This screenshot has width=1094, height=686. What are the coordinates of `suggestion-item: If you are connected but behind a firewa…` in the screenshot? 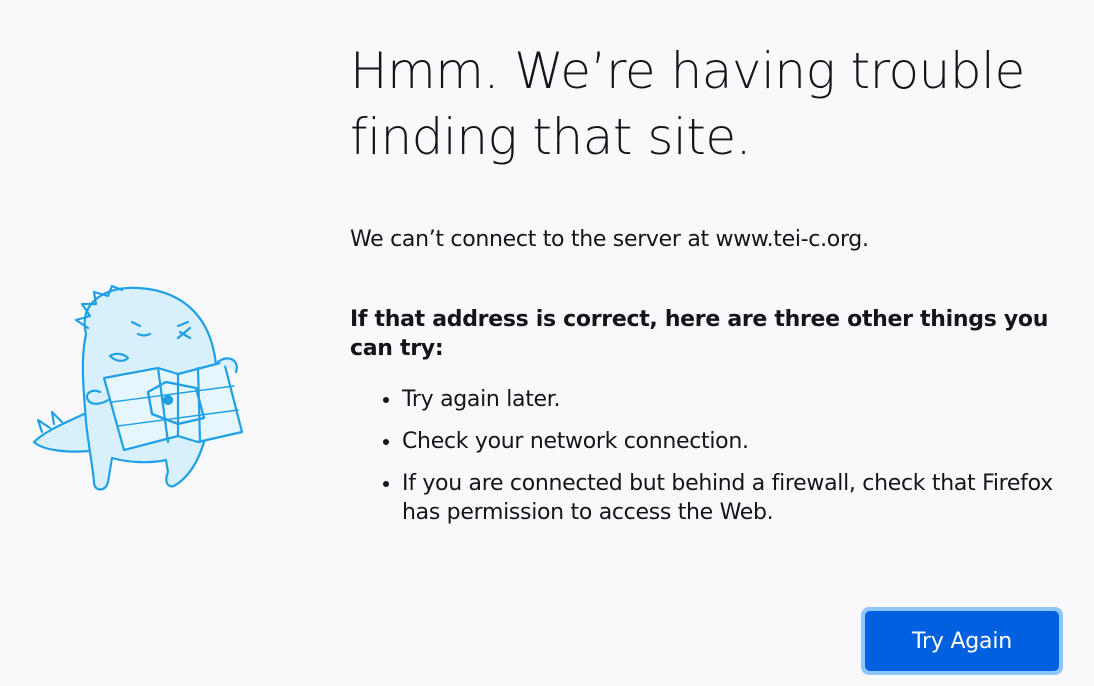 It's located at (736, 498).